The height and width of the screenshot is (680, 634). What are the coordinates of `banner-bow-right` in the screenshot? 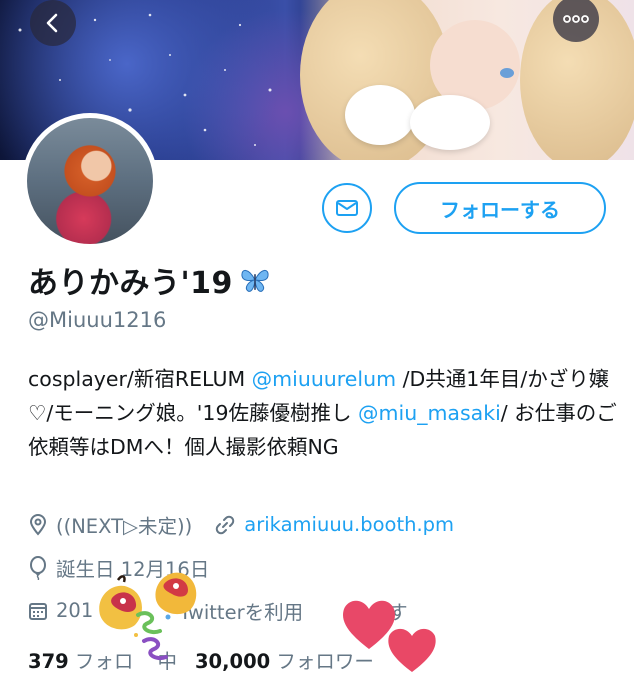 It's located at (450, 122).